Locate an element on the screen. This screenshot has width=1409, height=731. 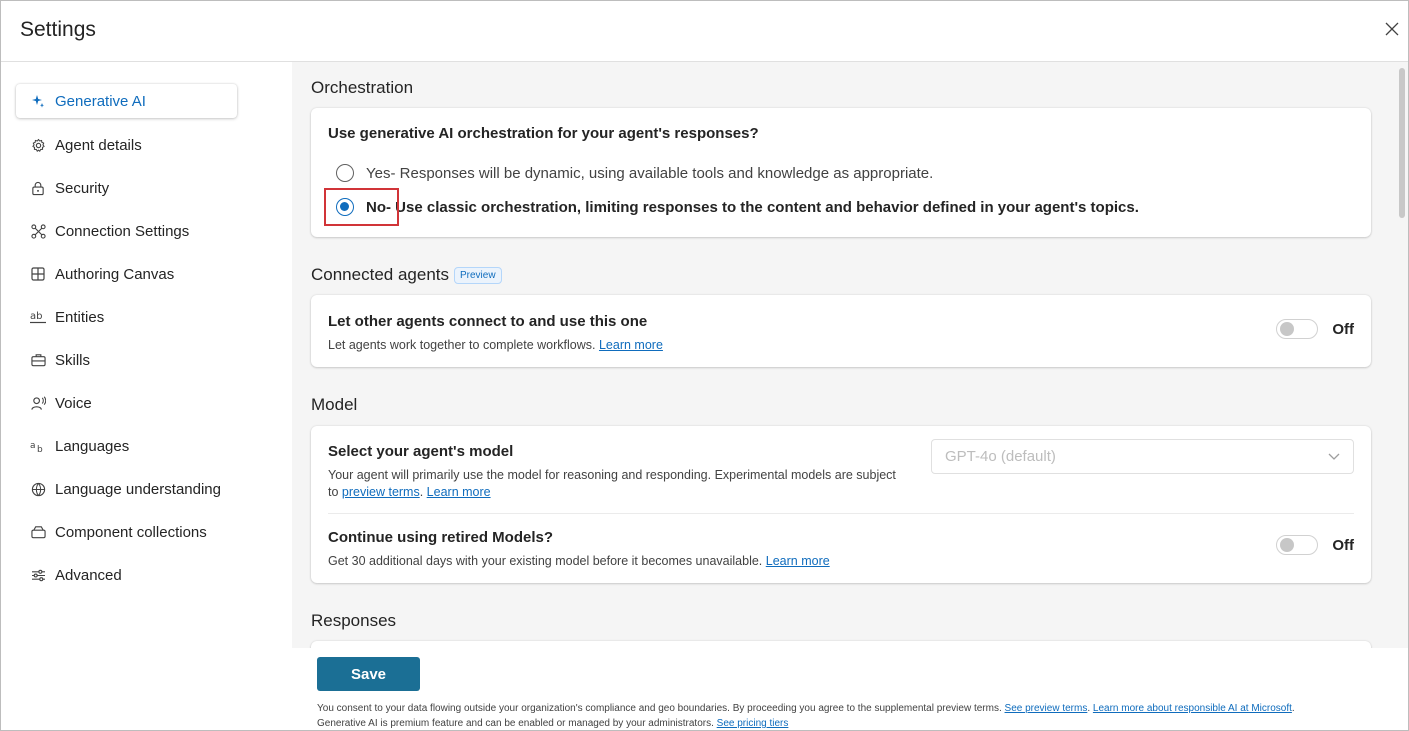
responses-heading: Responses is located at coordinates (354, 620).